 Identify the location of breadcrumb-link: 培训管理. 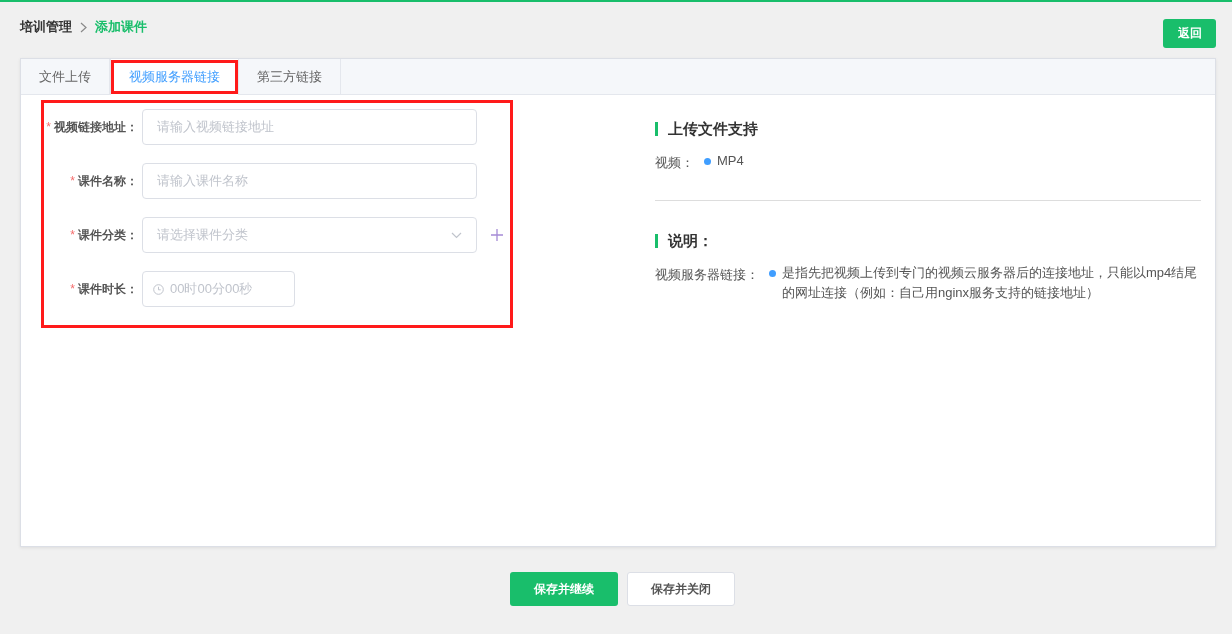
(46, 27).